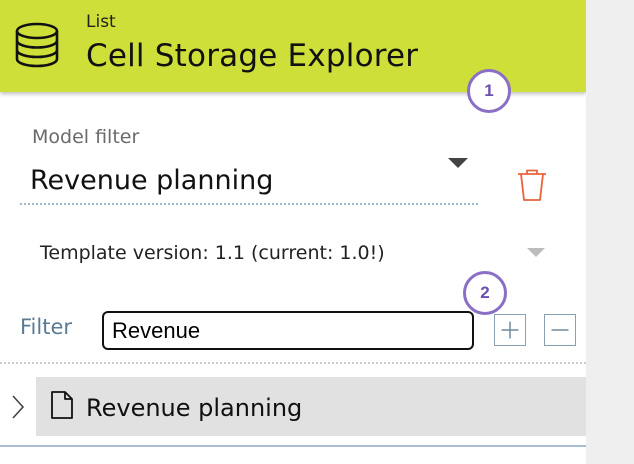  I want to click on step-badge-1: 1, so click(489, 91).